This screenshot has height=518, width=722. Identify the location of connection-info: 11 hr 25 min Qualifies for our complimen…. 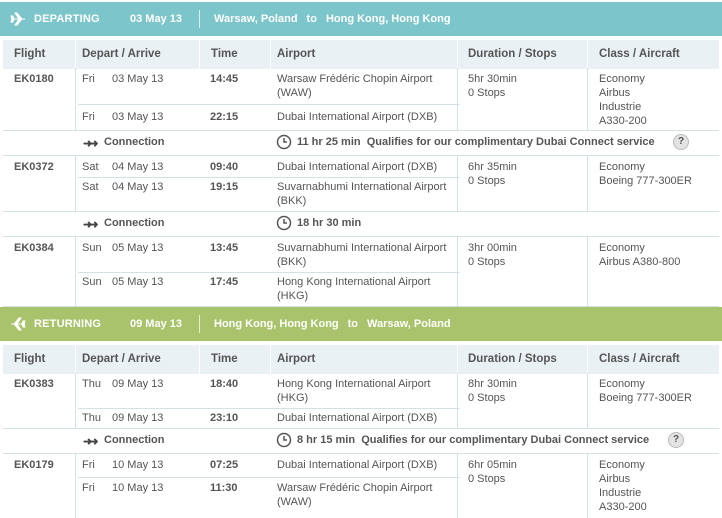
(476, 142).